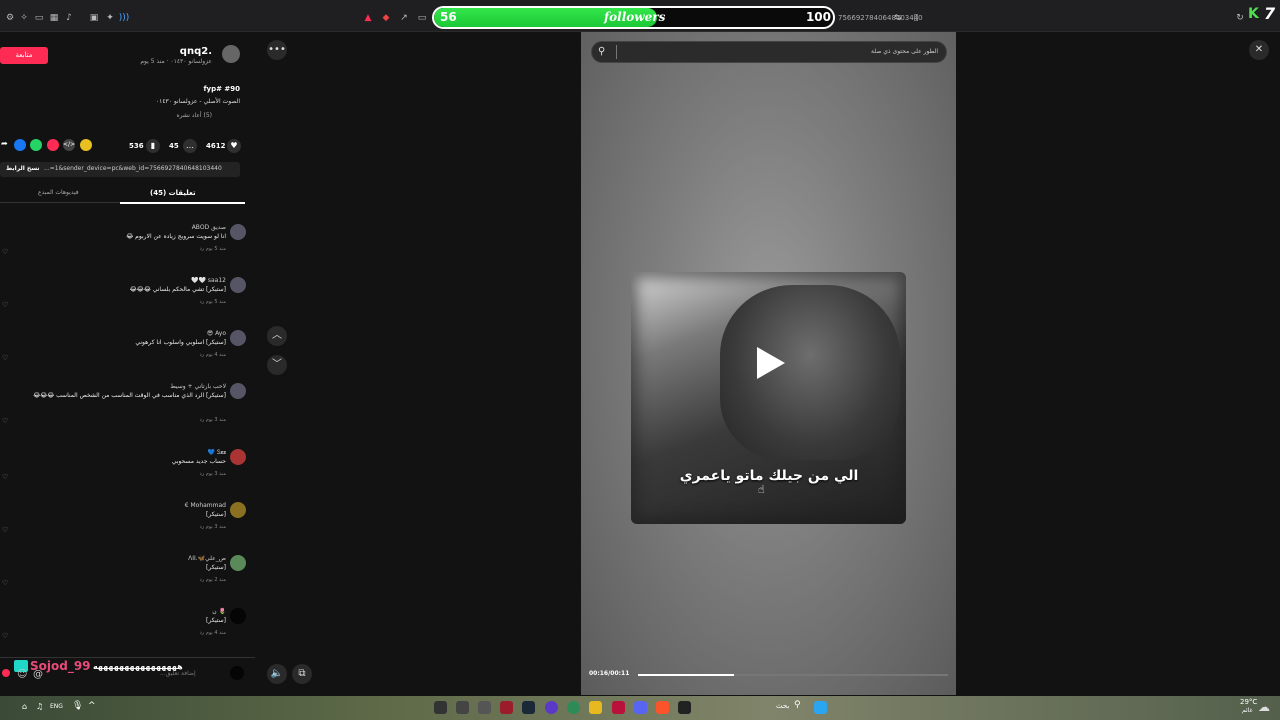 Image resolution: width=1280 pixels, height=720 pixels. Describe the element at coordinates (110, 18) in the screenshot. I see `puzzle-icon: ✦` at that location.